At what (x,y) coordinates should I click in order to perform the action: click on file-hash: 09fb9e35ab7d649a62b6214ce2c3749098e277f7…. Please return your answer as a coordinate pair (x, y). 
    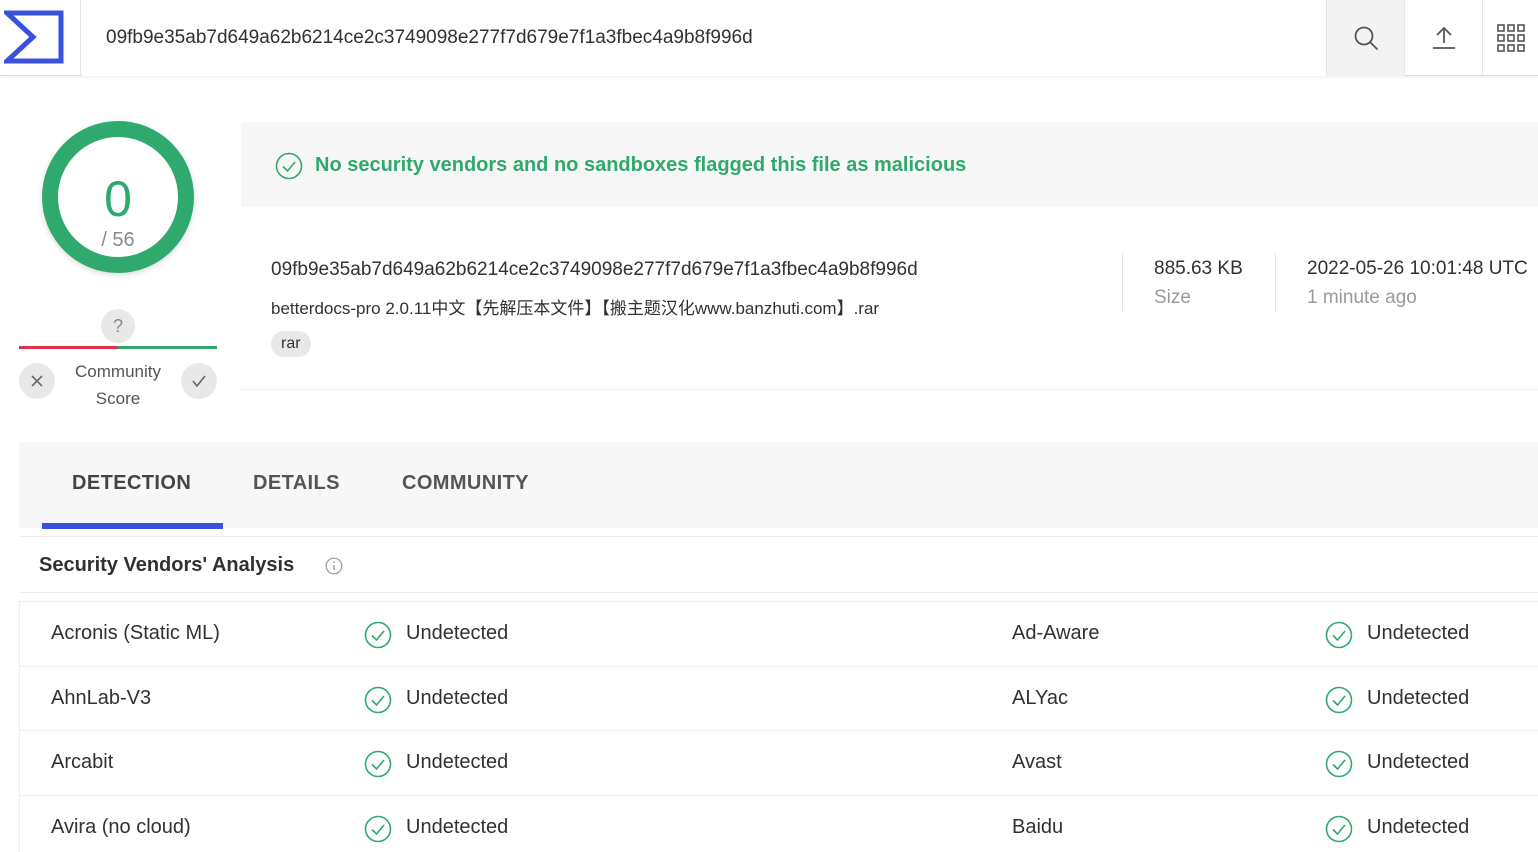
    Looking at the image, I should click on (594, 269).